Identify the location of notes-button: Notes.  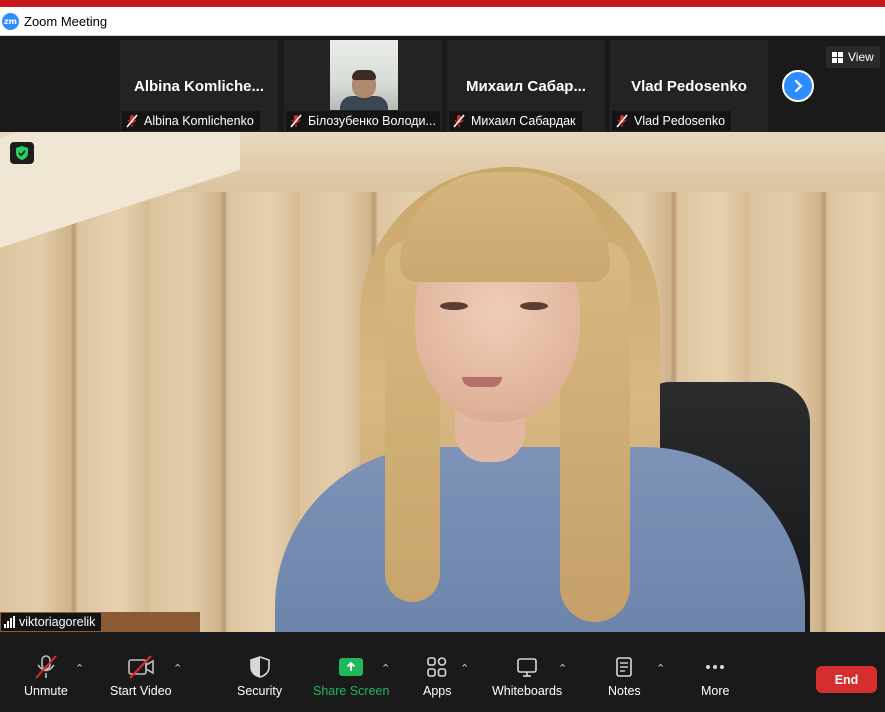
(624, 676).